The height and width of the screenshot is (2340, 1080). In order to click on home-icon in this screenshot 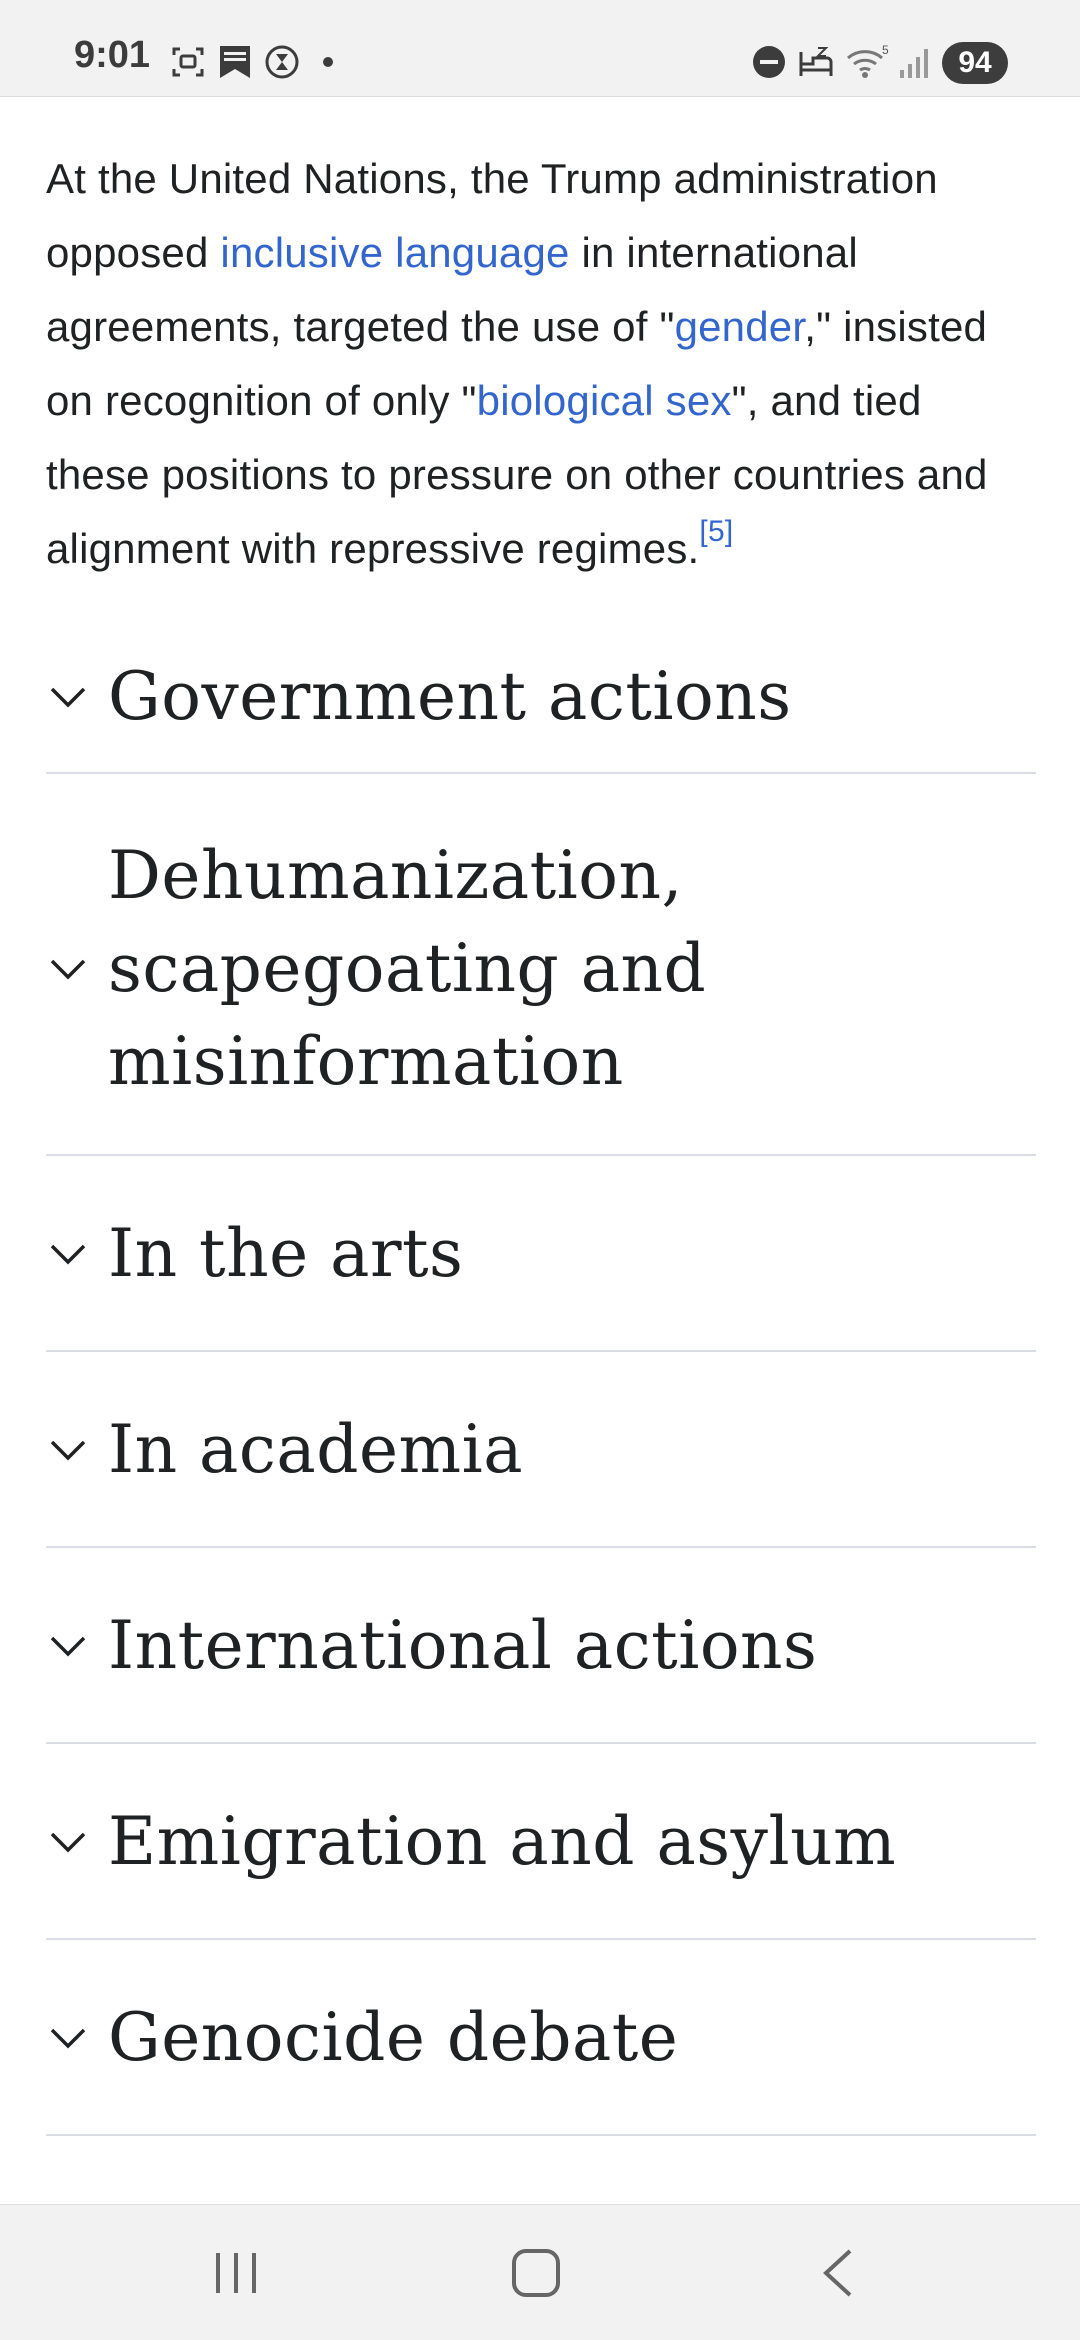, I will do `click(536, 2273)`.